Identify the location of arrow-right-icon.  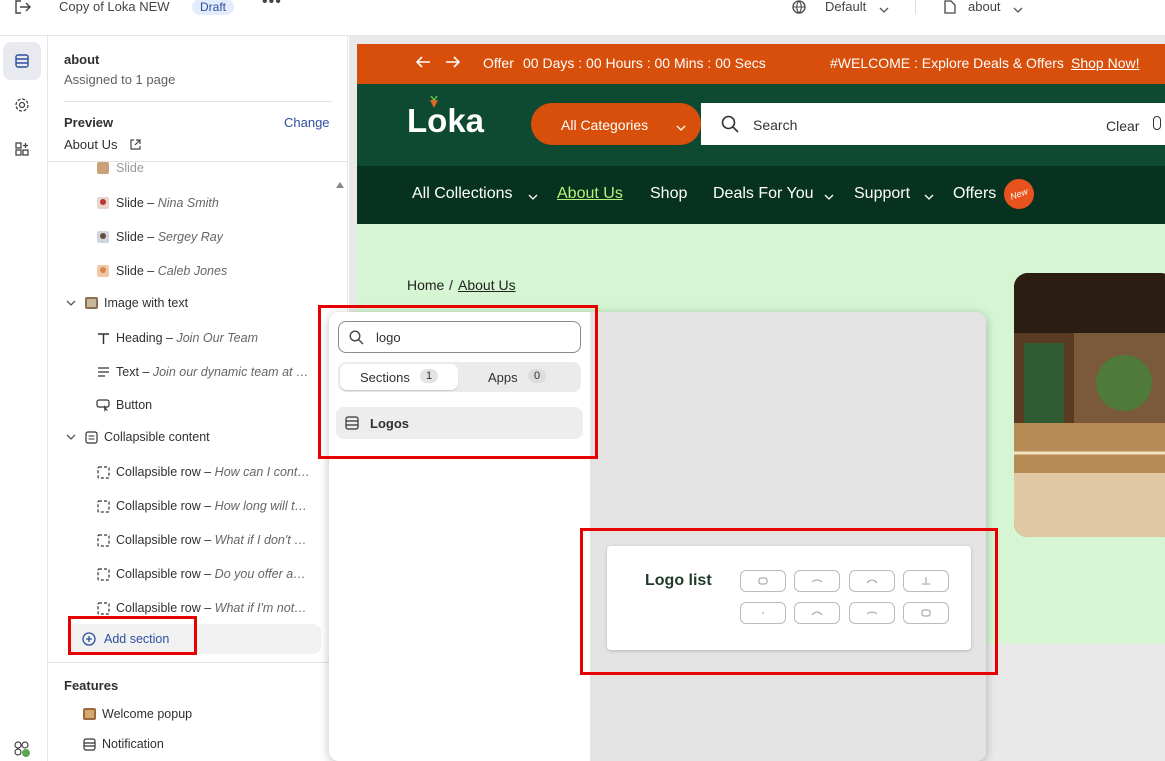
(453, 63).